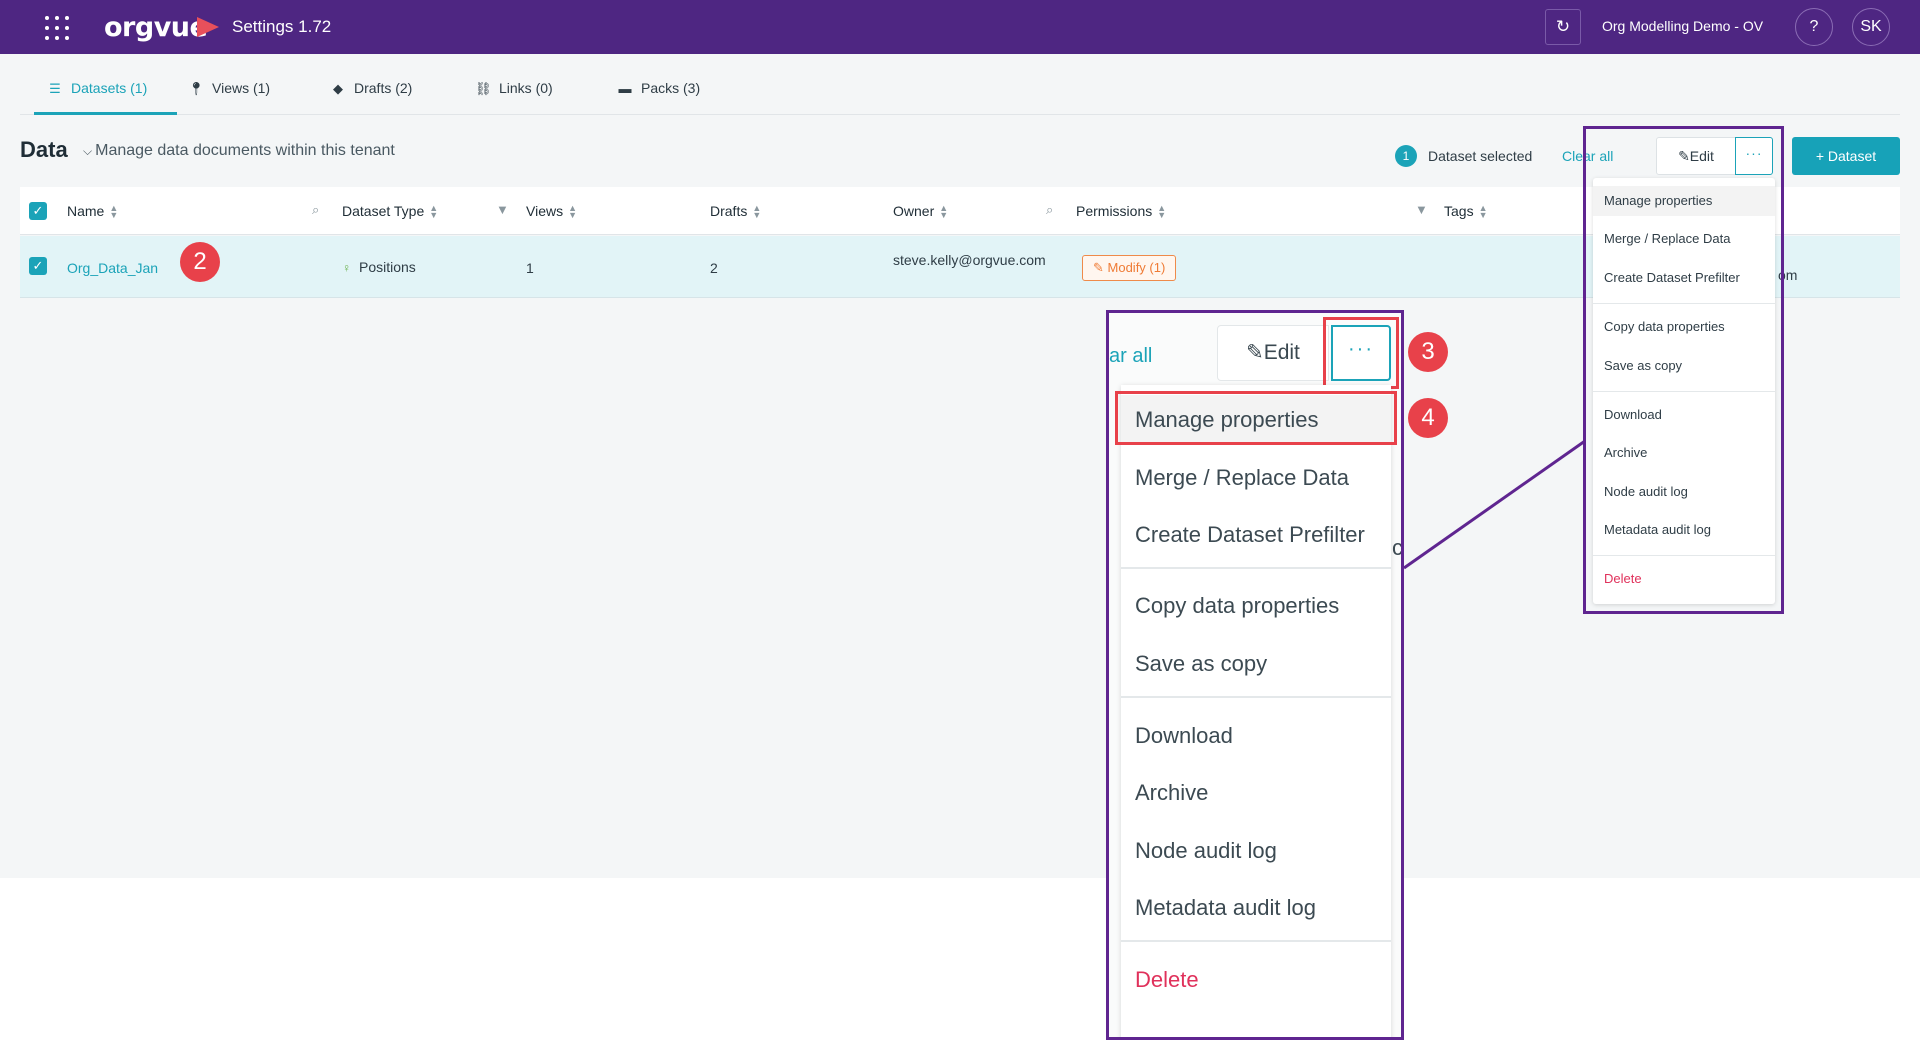 Image resolution: width=1920 pixels, height=1040 pixels. What do you see at coordinates (112, 268) in the screenshot?
I see `dataset-name-link: Org_Data_Jan` at bounding box center [112, 268].